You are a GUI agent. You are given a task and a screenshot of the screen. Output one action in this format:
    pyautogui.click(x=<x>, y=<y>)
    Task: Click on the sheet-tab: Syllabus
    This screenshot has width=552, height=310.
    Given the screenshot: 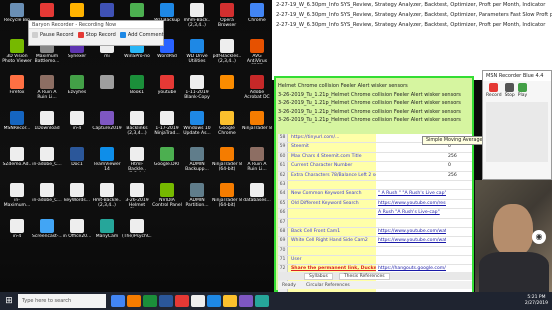 What is the action you would take?
    pyautogui.click(x=318, y=276)
    